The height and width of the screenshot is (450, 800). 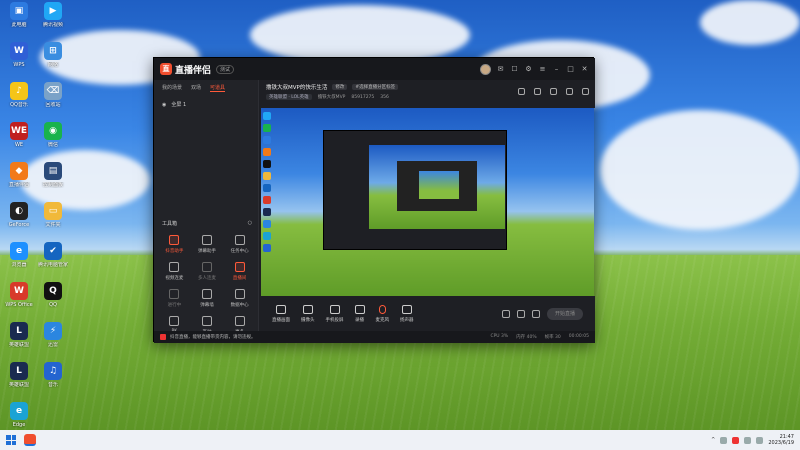 I want to click on desktop-icon-label: Edge, so click(x=19, y=425).